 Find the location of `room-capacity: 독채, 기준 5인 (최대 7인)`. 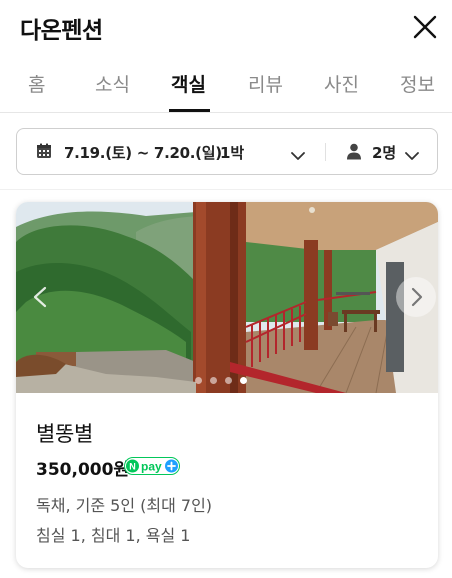

room-capacity: 독채, 기준 5인 (최대 7인) is located at coordinates (124, 505).